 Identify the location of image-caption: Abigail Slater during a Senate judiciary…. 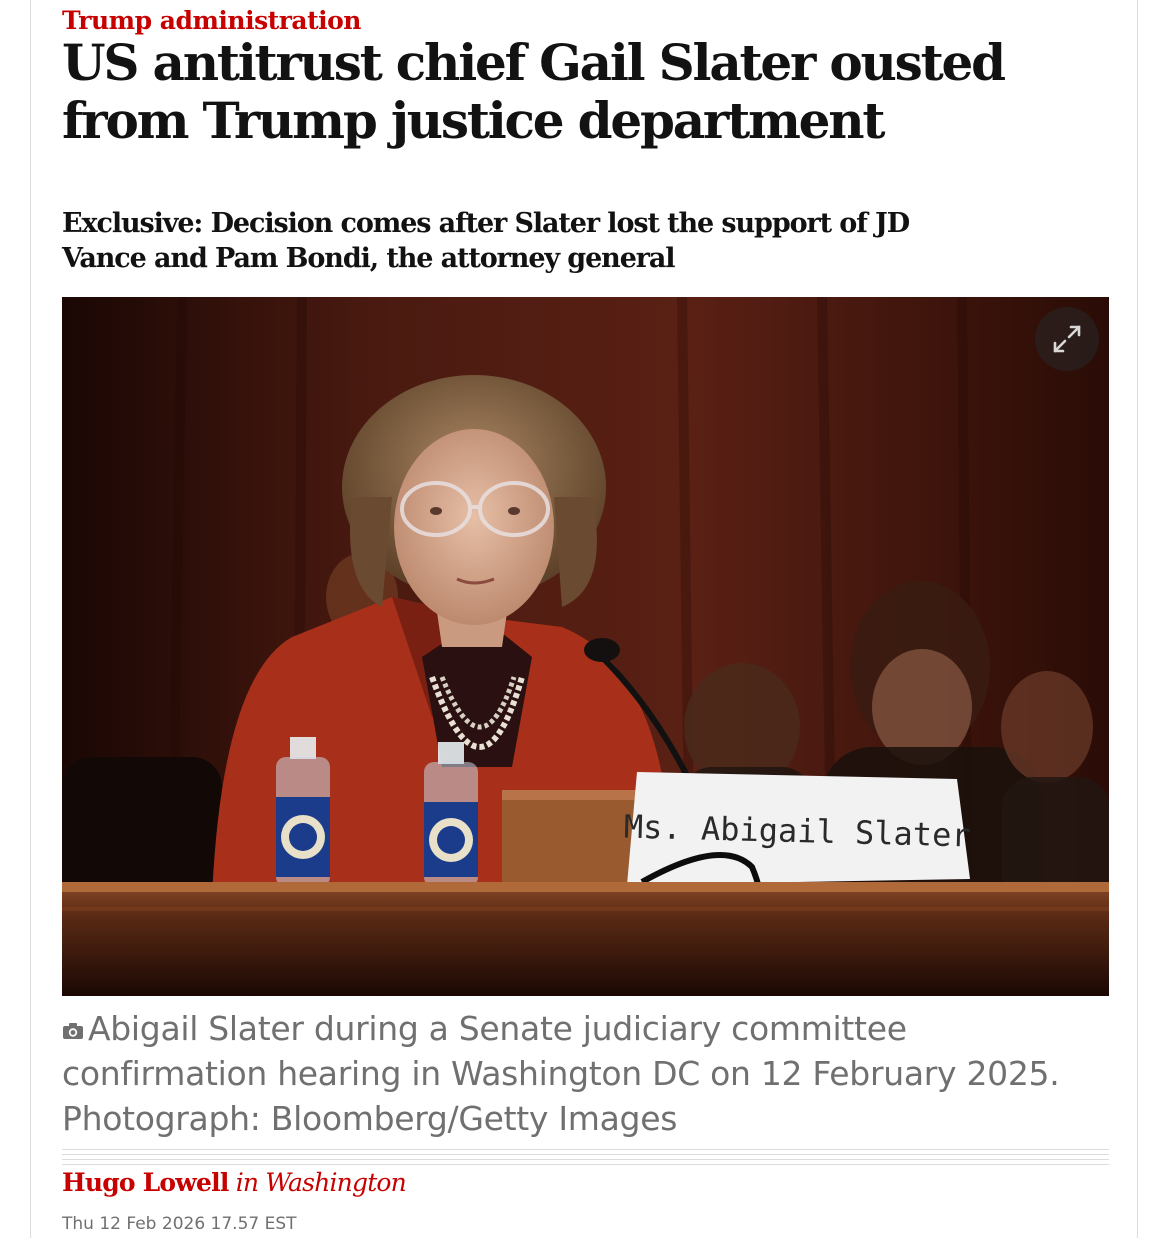
(587, 1073).